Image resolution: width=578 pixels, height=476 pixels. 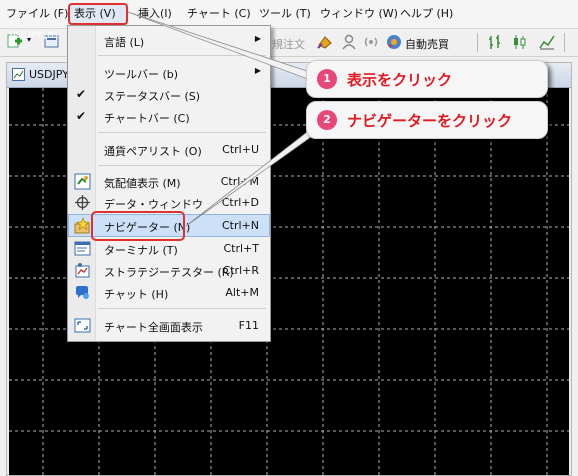 I want to click on menu-item-label: チャート全画面表示, so click(x=153, y=327).